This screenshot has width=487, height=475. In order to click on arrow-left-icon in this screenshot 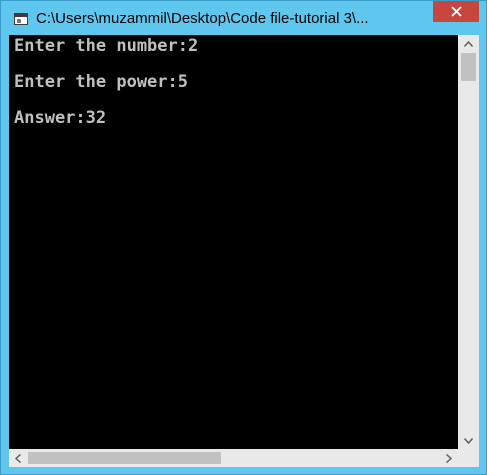, I will do `click(18, 458)`.